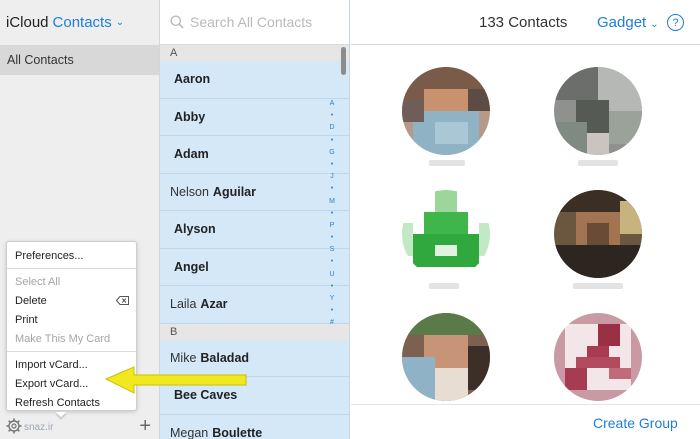  What do you see at coordinates (63, 338) in the screenshot?
I see `menu-item-label: Make This My Card` at bounding box center [63, 338].